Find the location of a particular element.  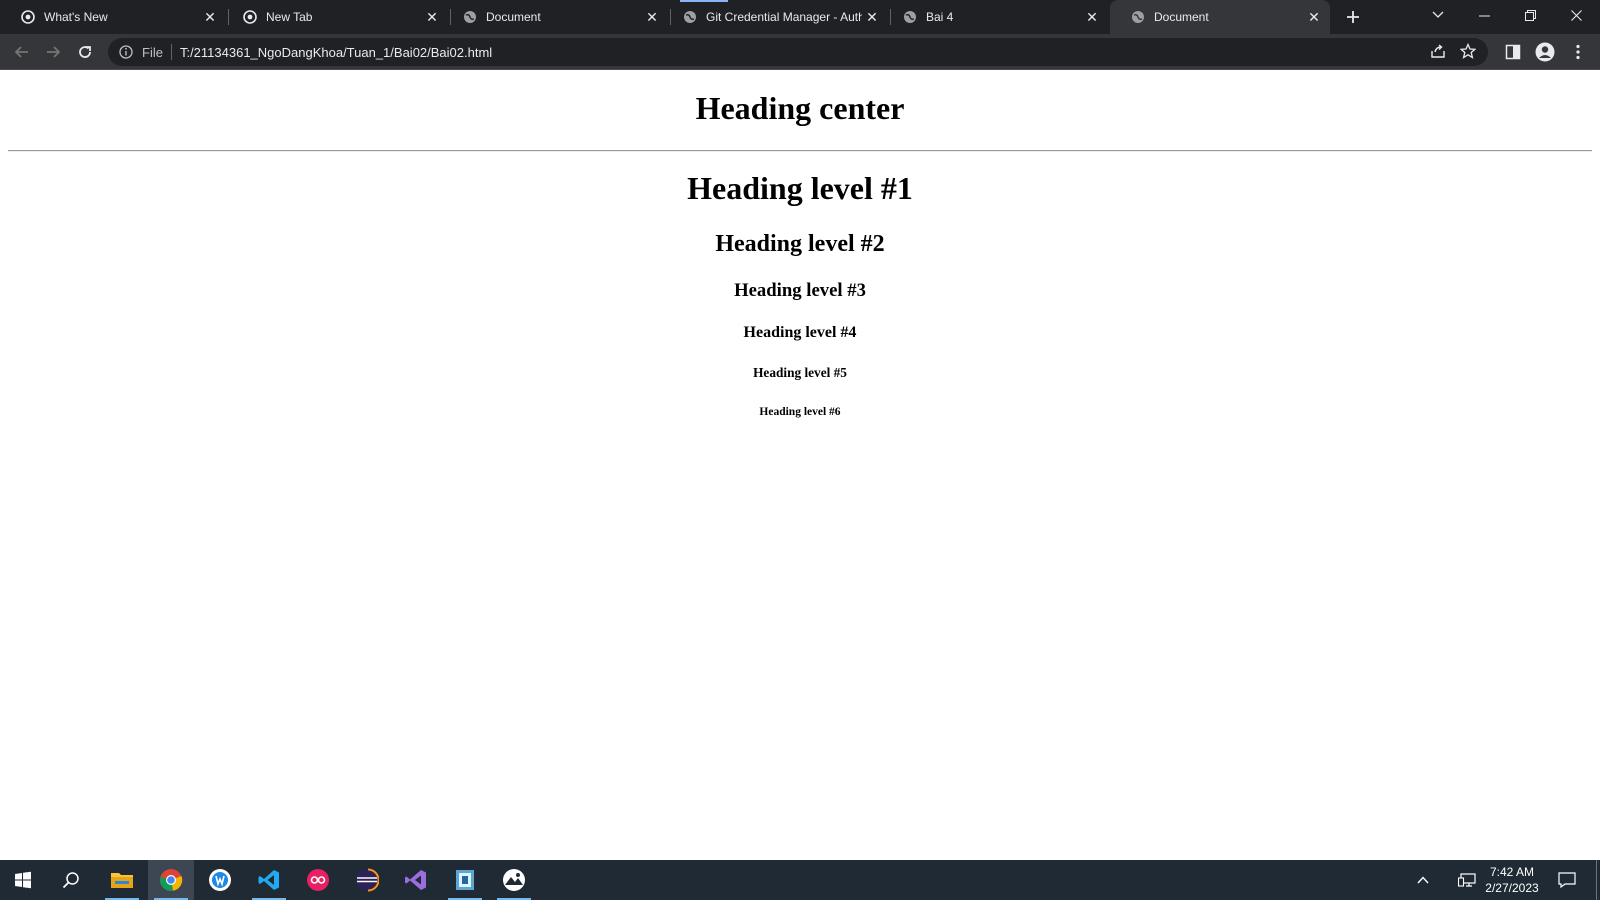

windows-taskbar: 7:42 AM 2/27/2023 is located at coordinates (800, 880).